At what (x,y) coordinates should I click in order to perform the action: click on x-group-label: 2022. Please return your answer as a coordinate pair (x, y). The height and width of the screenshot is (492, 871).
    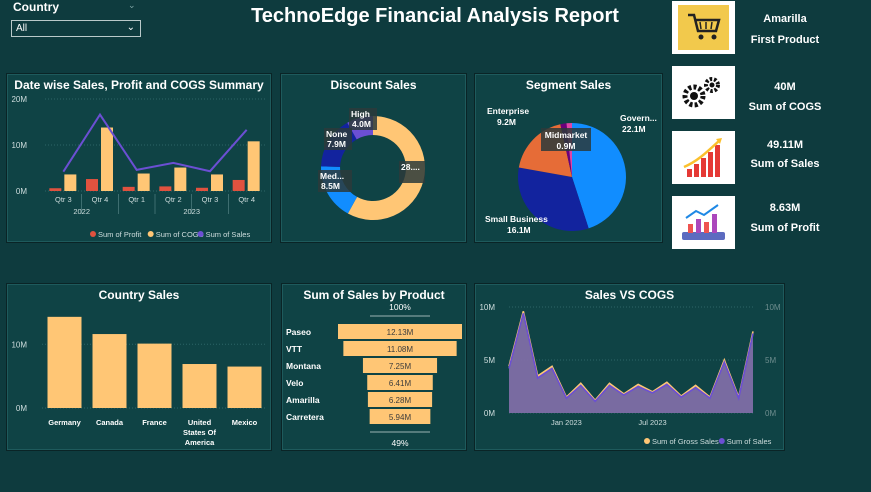
    Looking at the image, I should click on (81, 211).